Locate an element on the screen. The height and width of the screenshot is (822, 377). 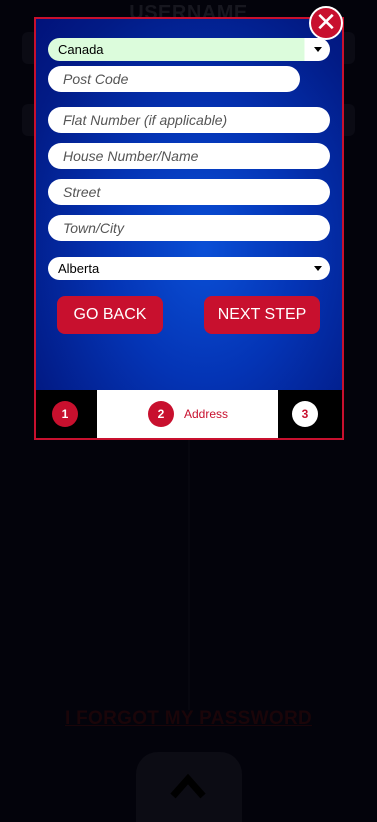
forgot-password-link: I FORGOT MY PASSWORD is located at coordinates (188, 718).